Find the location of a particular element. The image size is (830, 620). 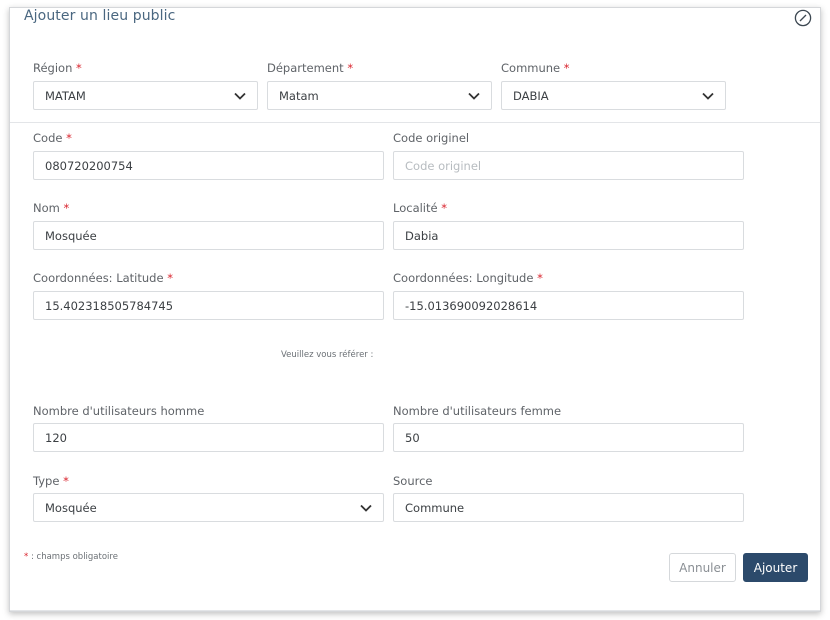

commune-label: Commune * is located at coordinates (535, 68).